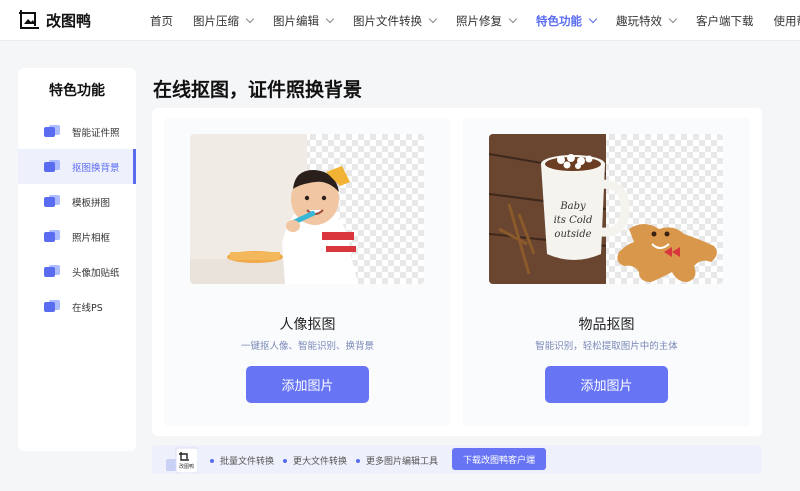 The height and width of the screenshot is (491, 800). I want to click on nav-label: 使用帮助, so click(786, 20).